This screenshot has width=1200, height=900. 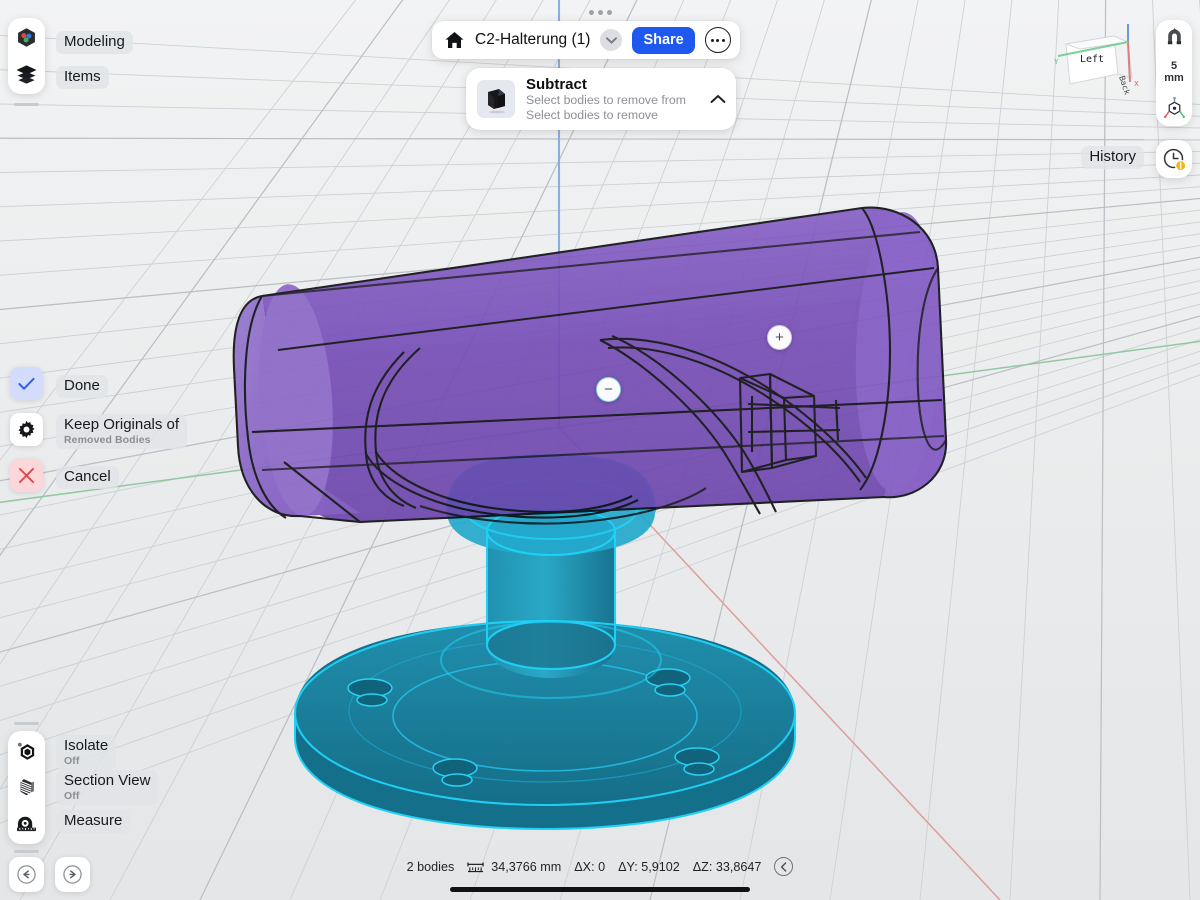 I want to click on left-mode-rail, so click(x=26, y=56).